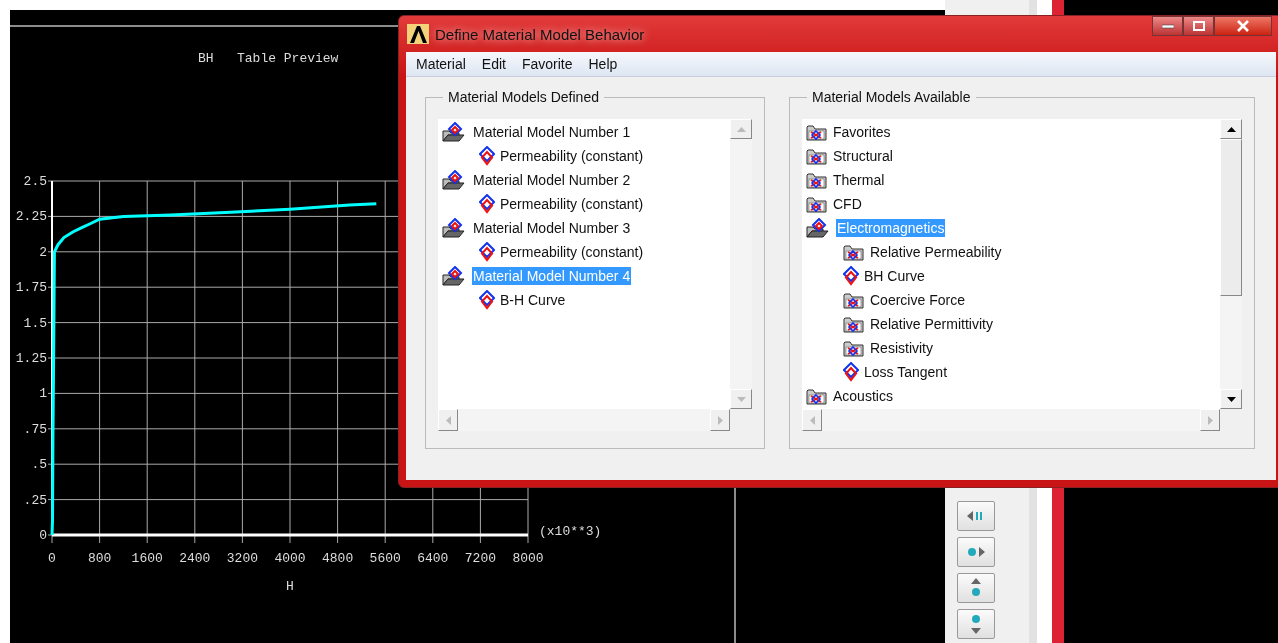  Describe the element at coordinates (847, 204) in the screenshot. I see `tree-item: CFD` at that location.